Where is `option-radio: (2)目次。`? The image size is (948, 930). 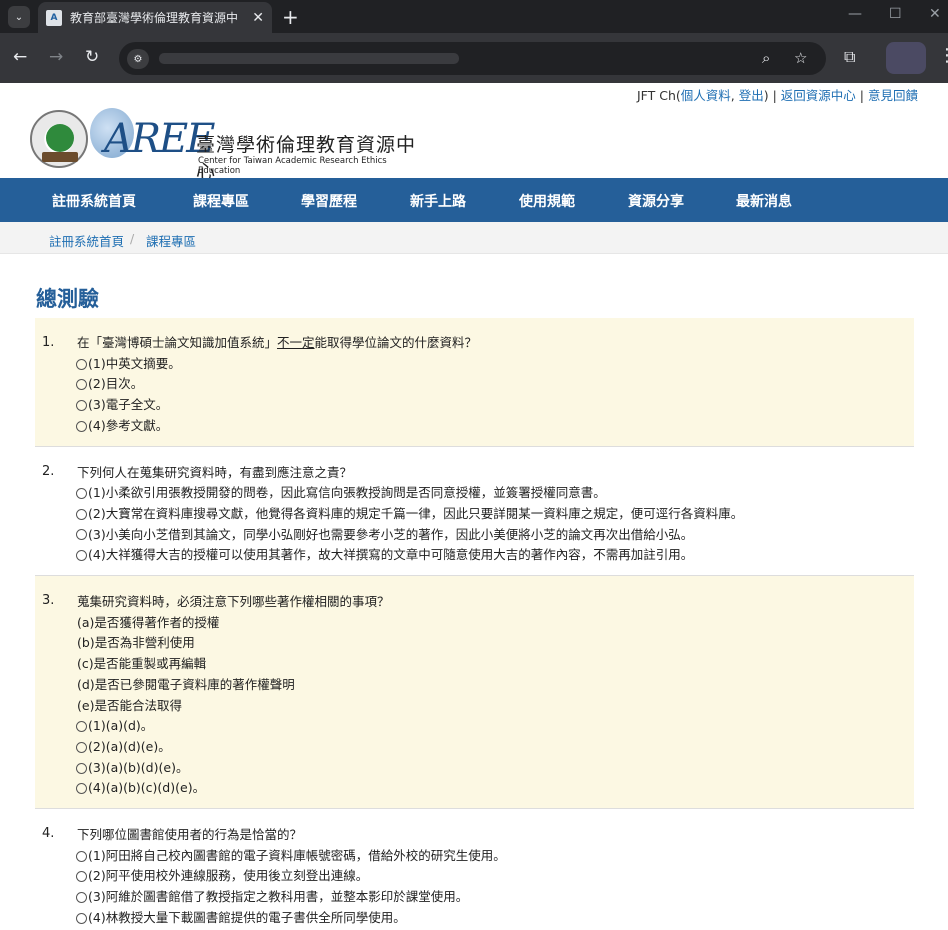
option-radio: (2)目次。 is located at coordinates (494, 384).